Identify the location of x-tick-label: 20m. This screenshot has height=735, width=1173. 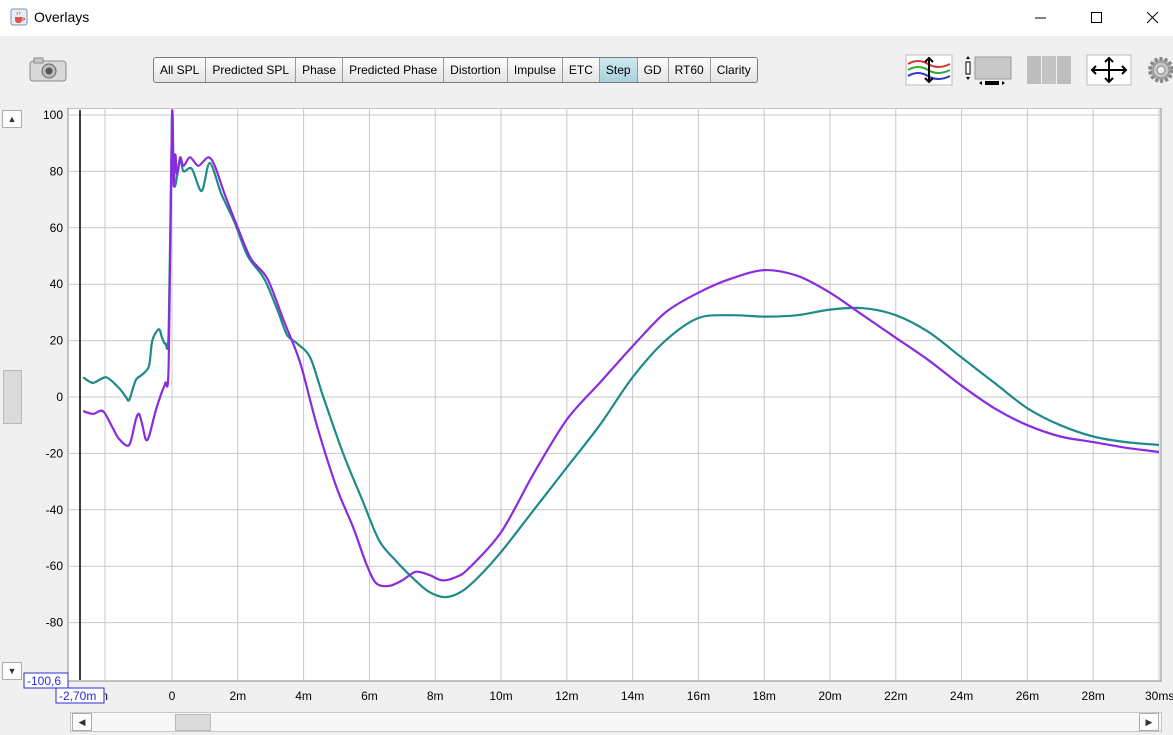
(829, 696).